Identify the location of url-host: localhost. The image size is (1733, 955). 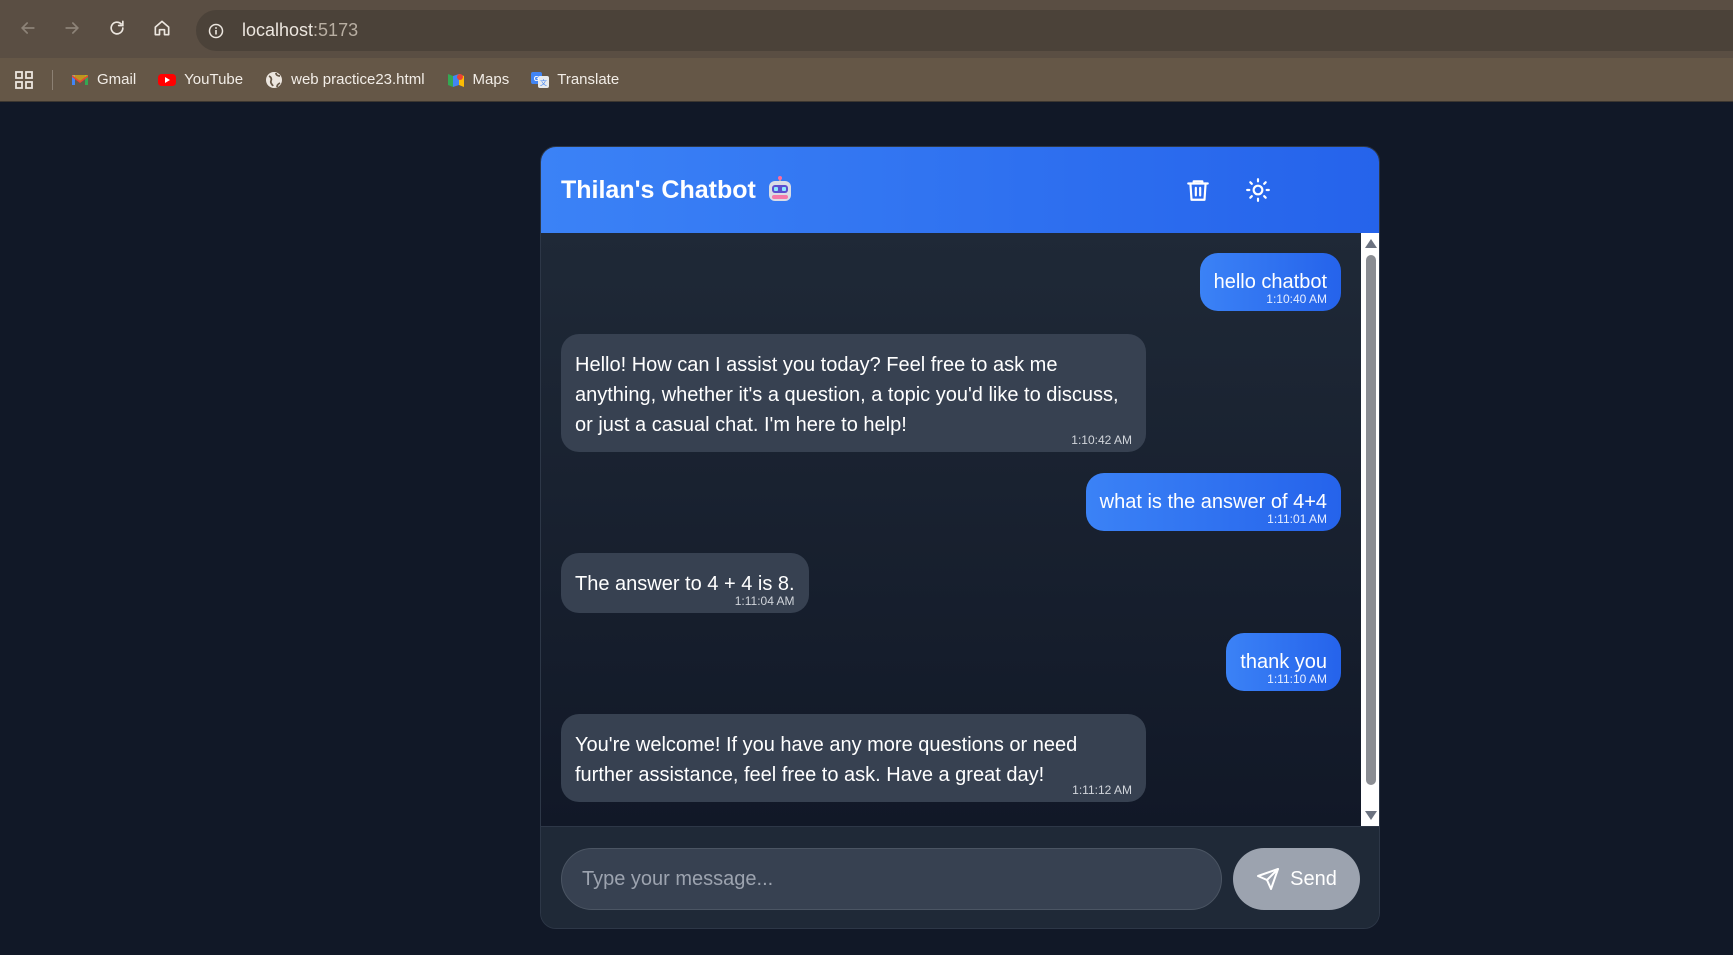
(278, 30).